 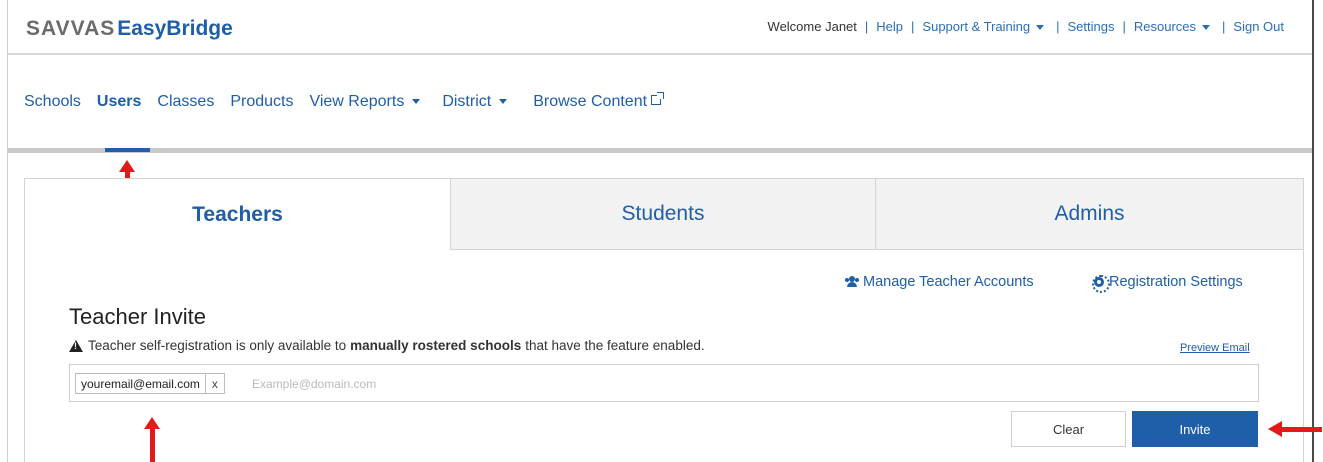 I want to click on annotation-arrow-invite, so click(x=1295, y=429).